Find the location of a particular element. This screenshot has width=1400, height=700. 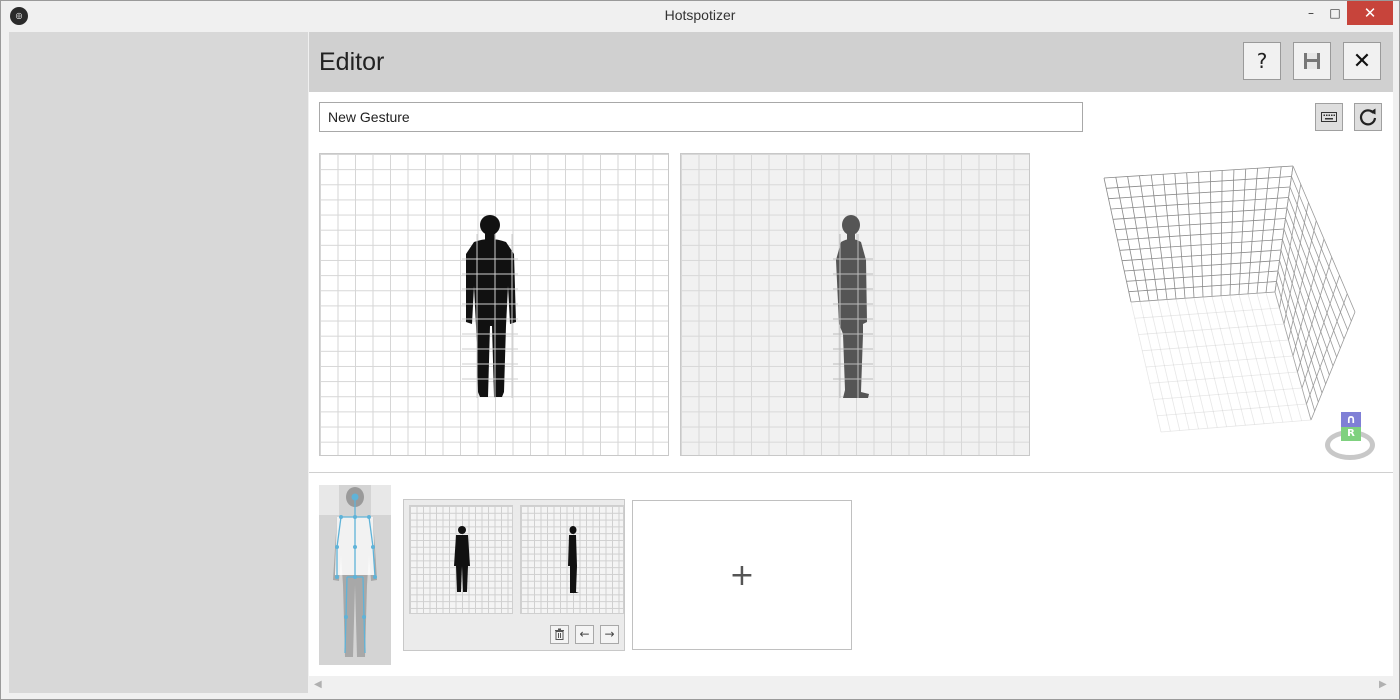

move-frame-left-button: ← is located at coordinates (584, 634).